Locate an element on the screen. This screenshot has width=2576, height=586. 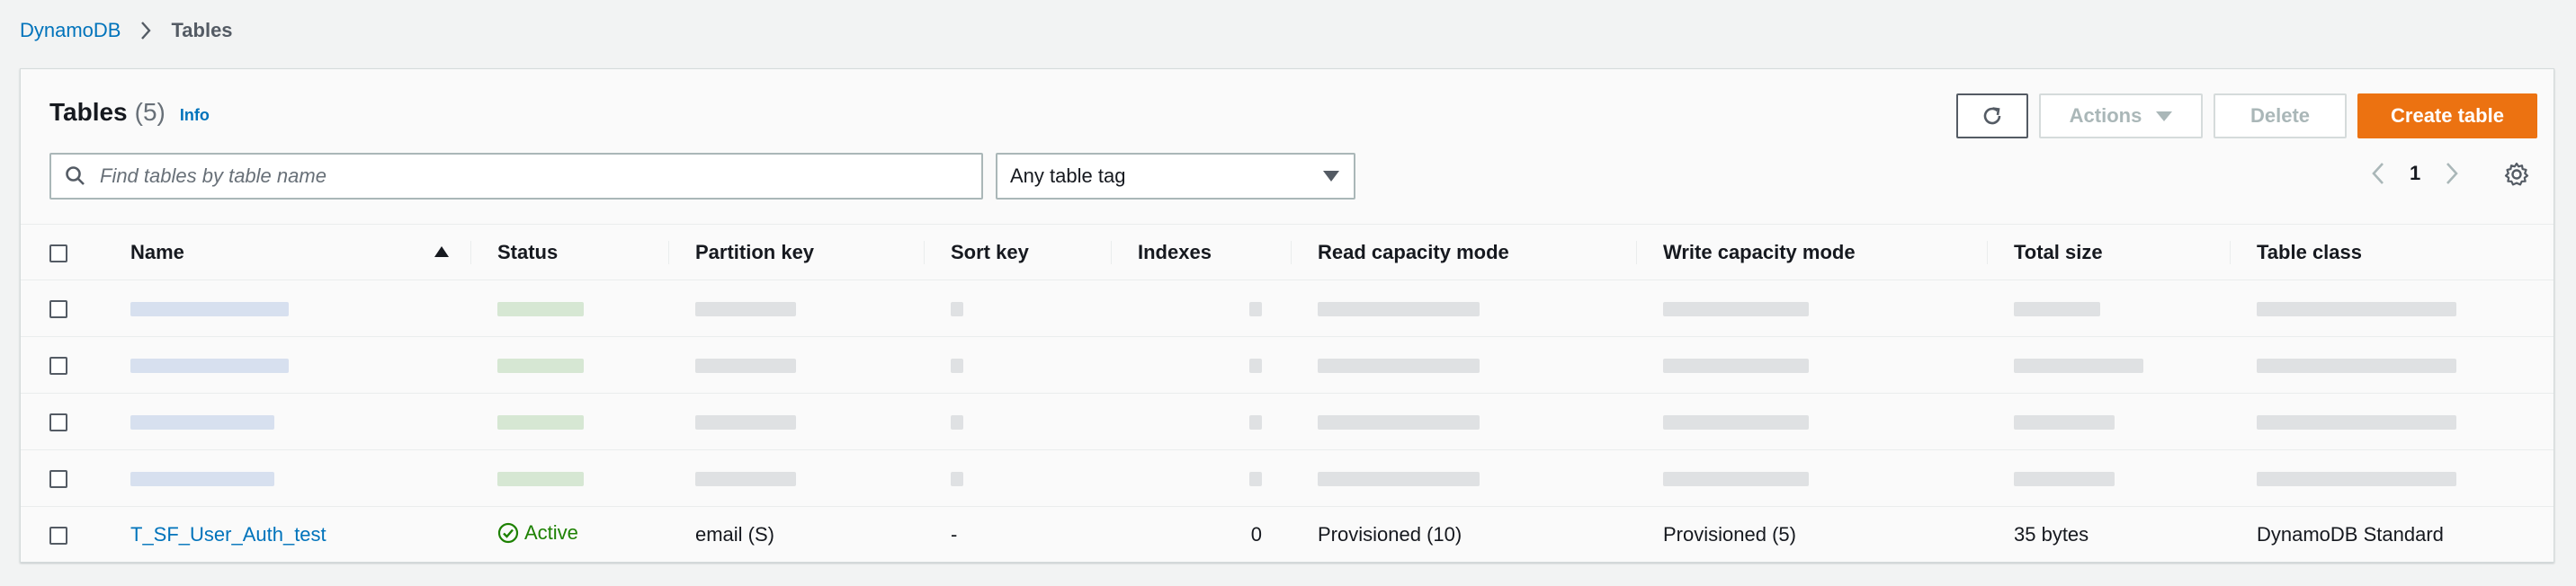
select-all-checkbox is located at coordinates (58, 253).